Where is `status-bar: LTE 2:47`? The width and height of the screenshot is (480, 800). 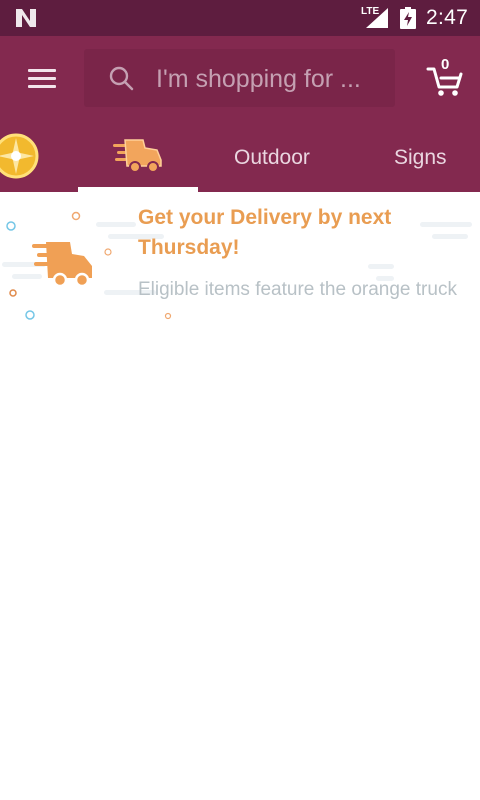
status-bar: LTE 2:47 is located at coordinates (240, 18).